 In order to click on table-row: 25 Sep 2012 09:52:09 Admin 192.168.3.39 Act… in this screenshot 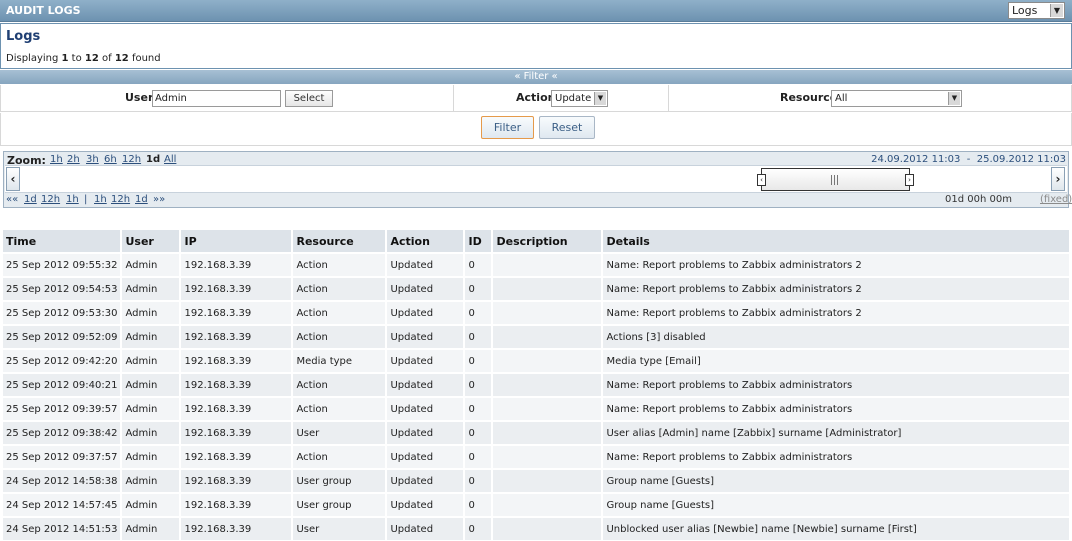, I will do `click(536, 337)`.